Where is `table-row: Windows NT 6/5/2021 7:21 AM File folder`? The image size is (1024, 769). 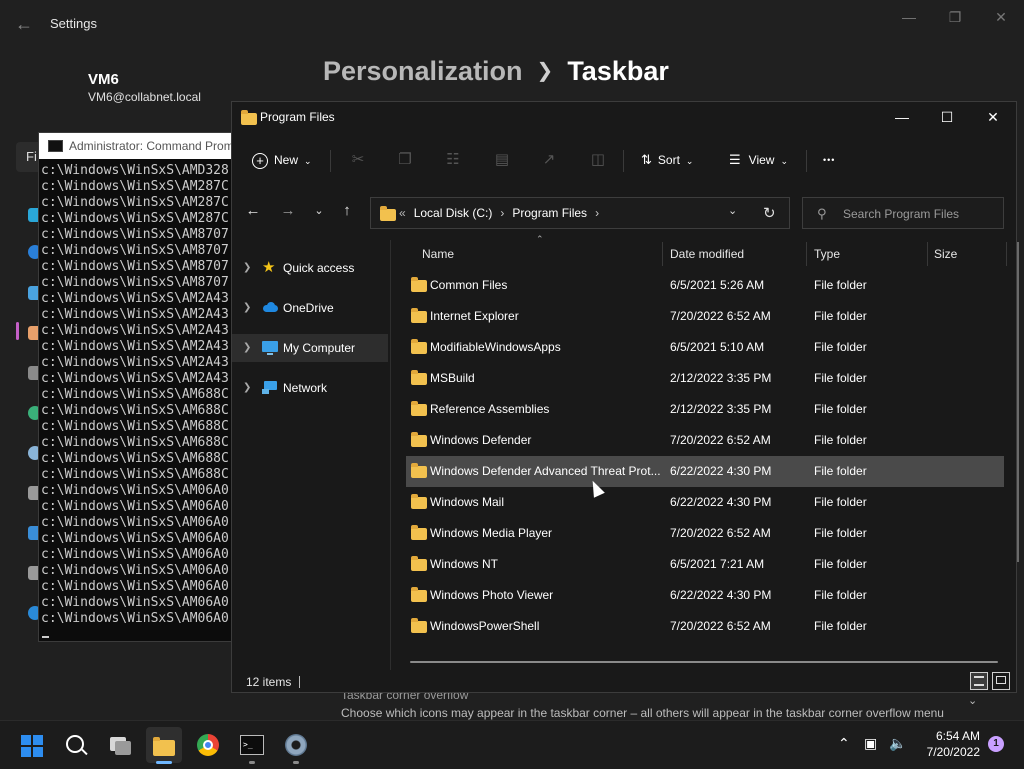 table-row: Windows NT 6/5/2021 7:21 AM File folder is located at coordinates (705, 564).